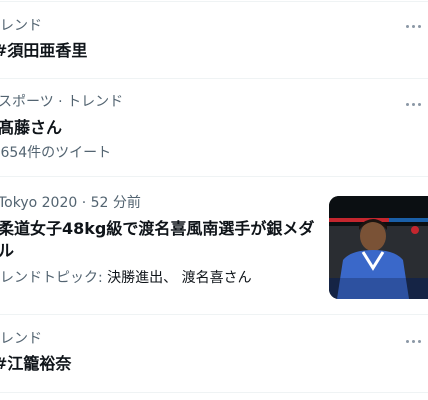  I want to click on news-headline: 柔道女子48kg級で渡名喜風南選手が銀メダル, so click(157, 239).